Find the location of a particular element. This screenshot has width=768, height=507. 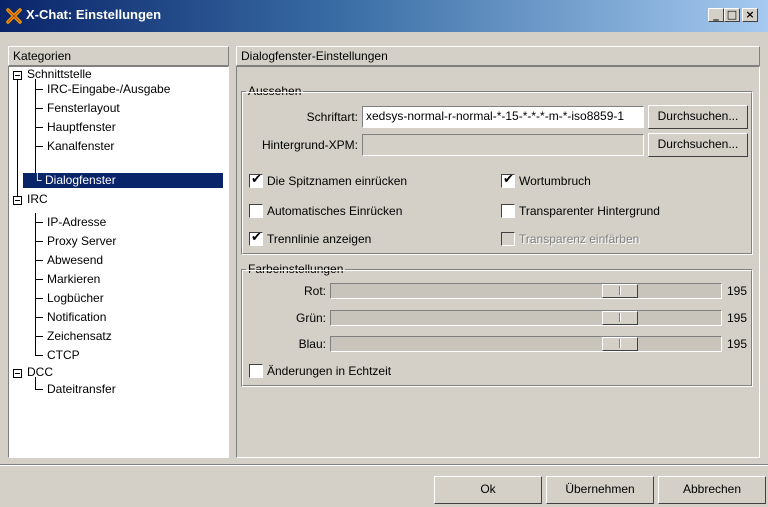

indent-nicks-checkbox: ✔ Die Spitznamen einrücken is located at coordinates (328, 180).